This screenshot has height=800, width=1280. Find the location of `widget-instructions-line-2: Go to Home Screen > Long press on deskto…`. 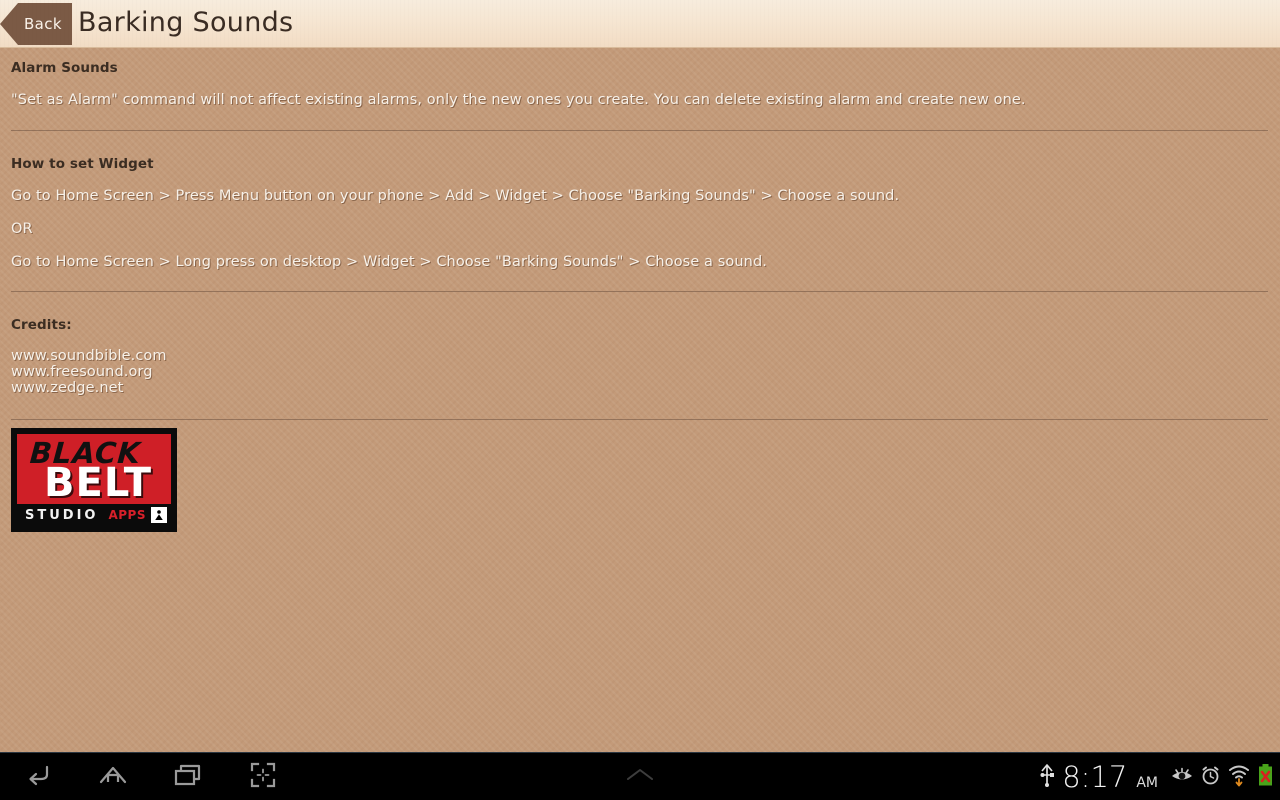

widget-instructions-line-2: Go to Home Screen > Long press on deskto… is located at coordinates (389, 262).